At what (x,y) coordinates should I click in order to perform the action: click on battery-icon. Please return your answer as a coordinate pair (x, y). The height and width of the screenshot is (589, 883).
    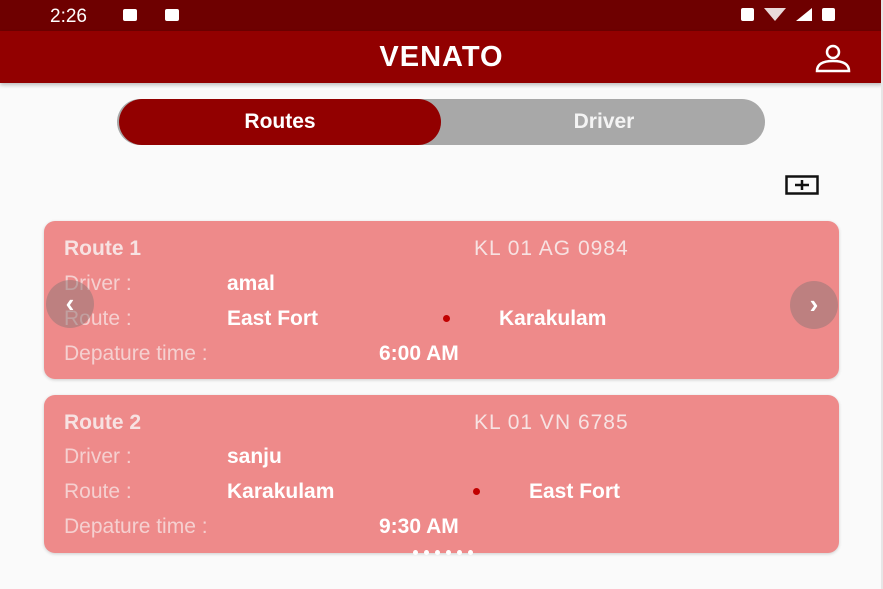
    Looking at the image, I should click on (828, 14).